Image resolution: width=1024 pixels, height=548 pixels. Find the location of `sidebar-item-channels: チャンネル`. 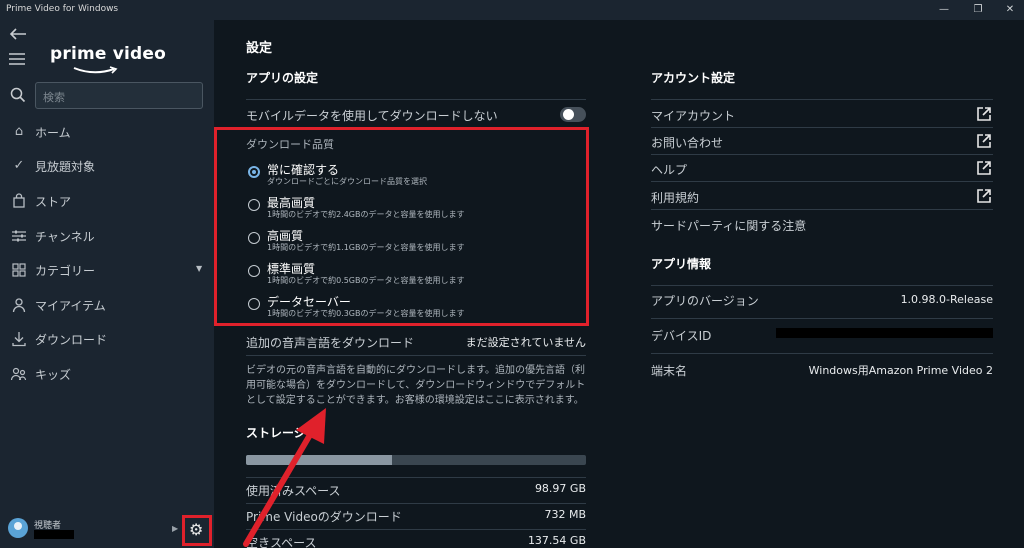

sidebar-item-channels: チャンネル is located at coordinates (107, 236).